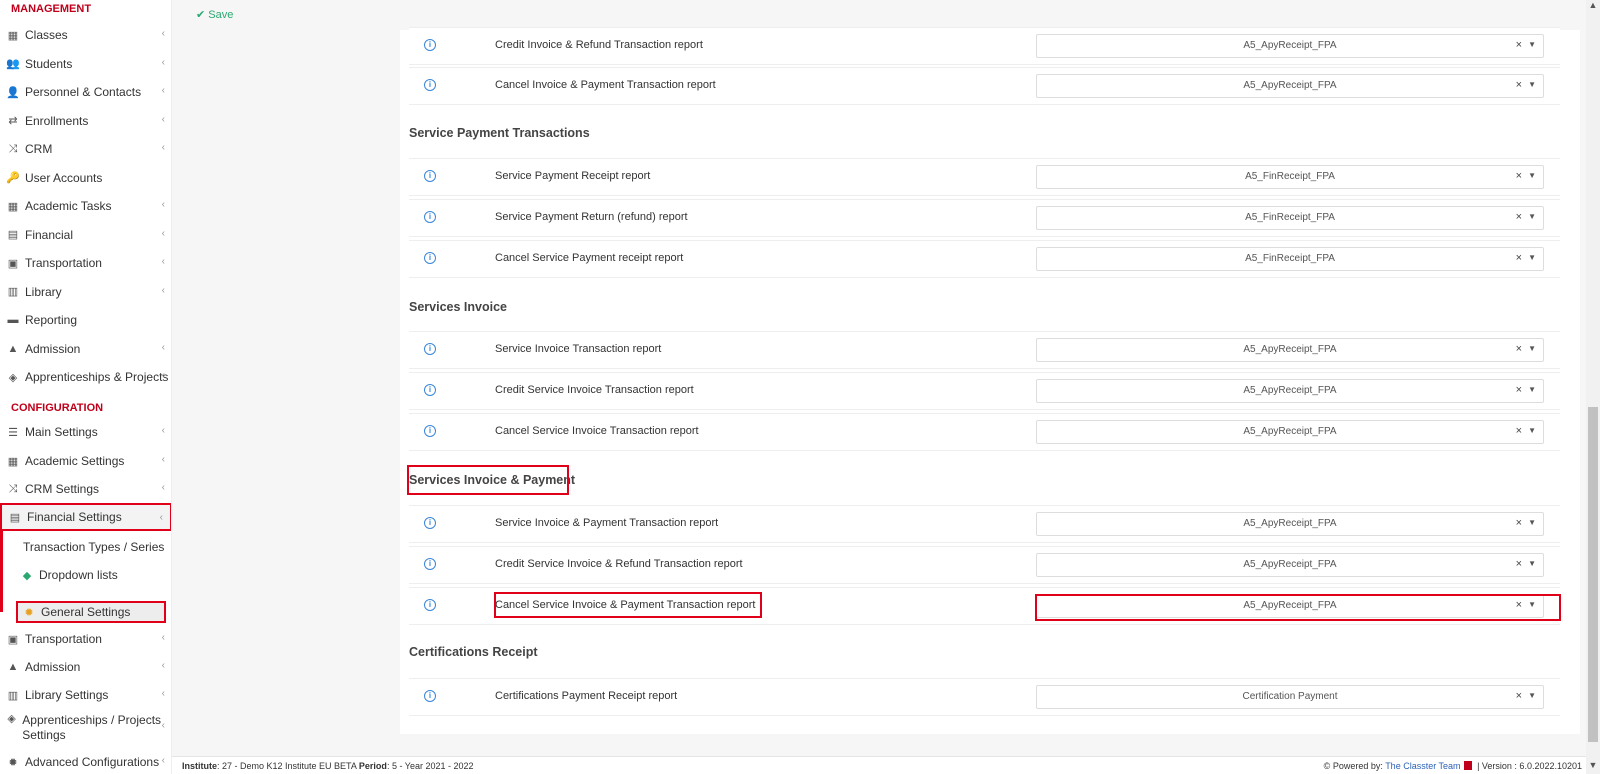 Image resolution: width=1600 pixels, height=774 pixels. What do you see at coordinates (85, 320) in the screenshot?
I see `sidebar-item-reporting: ▬ Reporting` at bounding box center [85, 320].